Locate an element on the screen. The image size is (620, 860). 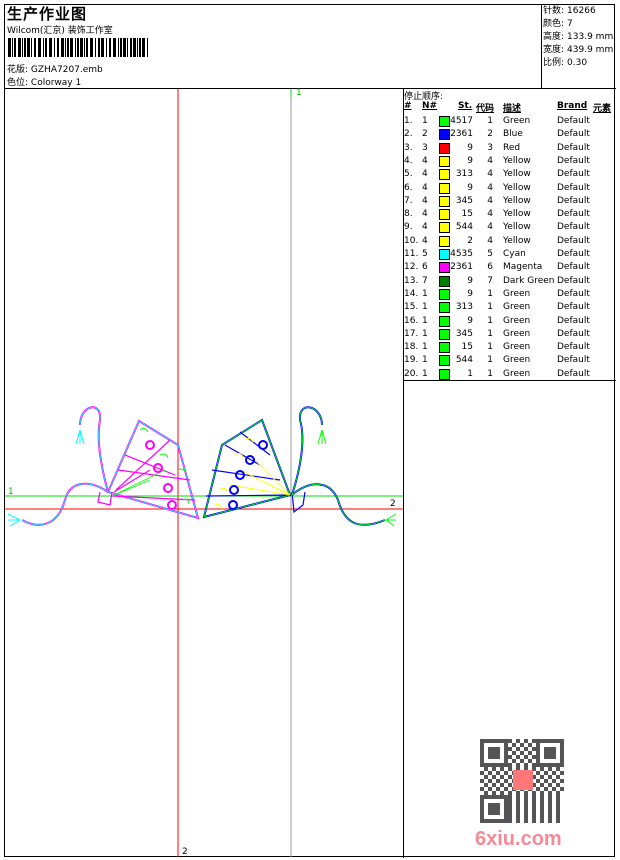
stop-row: 10. 4 2 4 Yellow Default is located at coordinates (510, 241).